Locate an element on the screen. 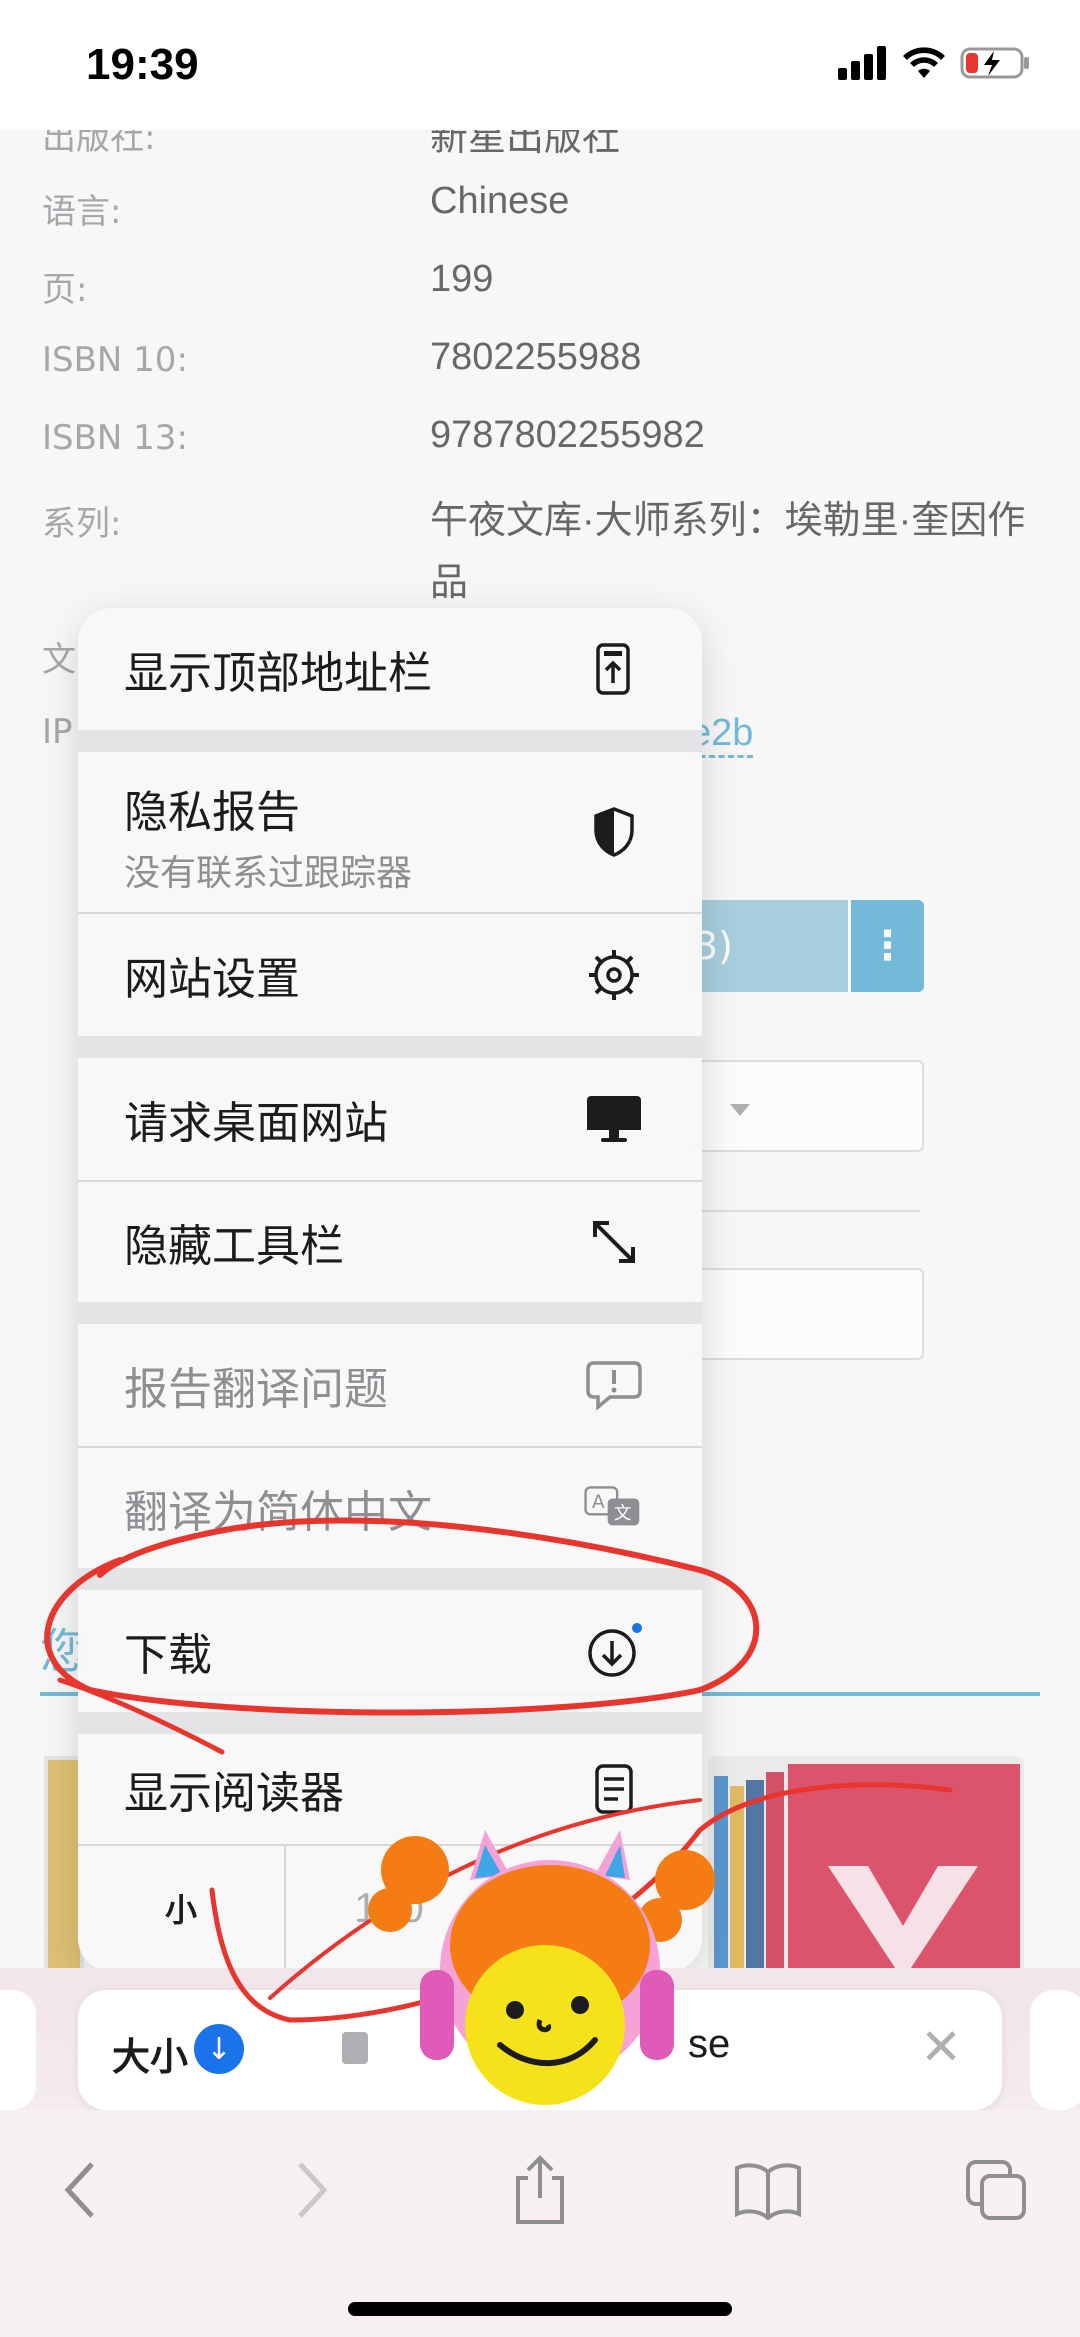 The width and height of the screenshot is (1080, 2337). download-progress-icon: ↓ is located at coordinates (219, 2049).